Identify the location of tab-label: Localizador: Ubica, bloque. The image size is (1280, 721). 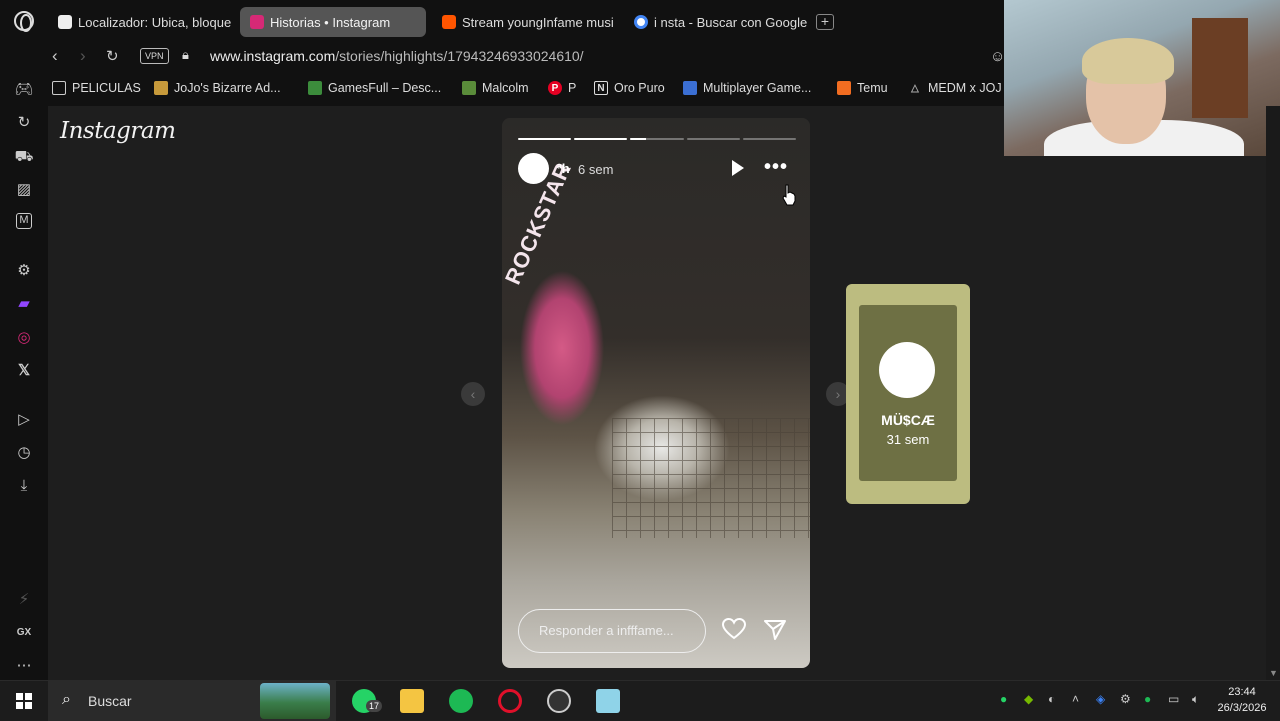
(155, 22).